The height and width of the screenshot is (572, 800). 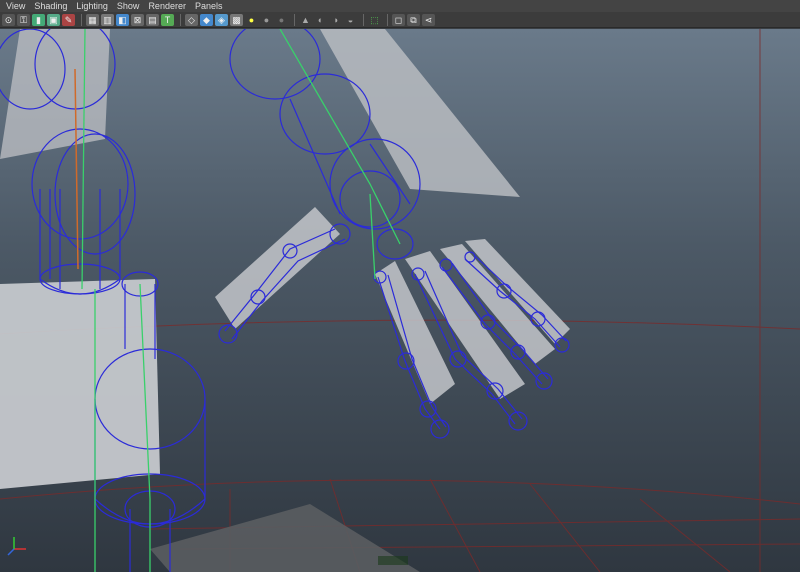 What do you see at coordinates (335, 19) in the screenshot?
I see `depth-of-field-icon: ◑` at bounding box center [335, 19].